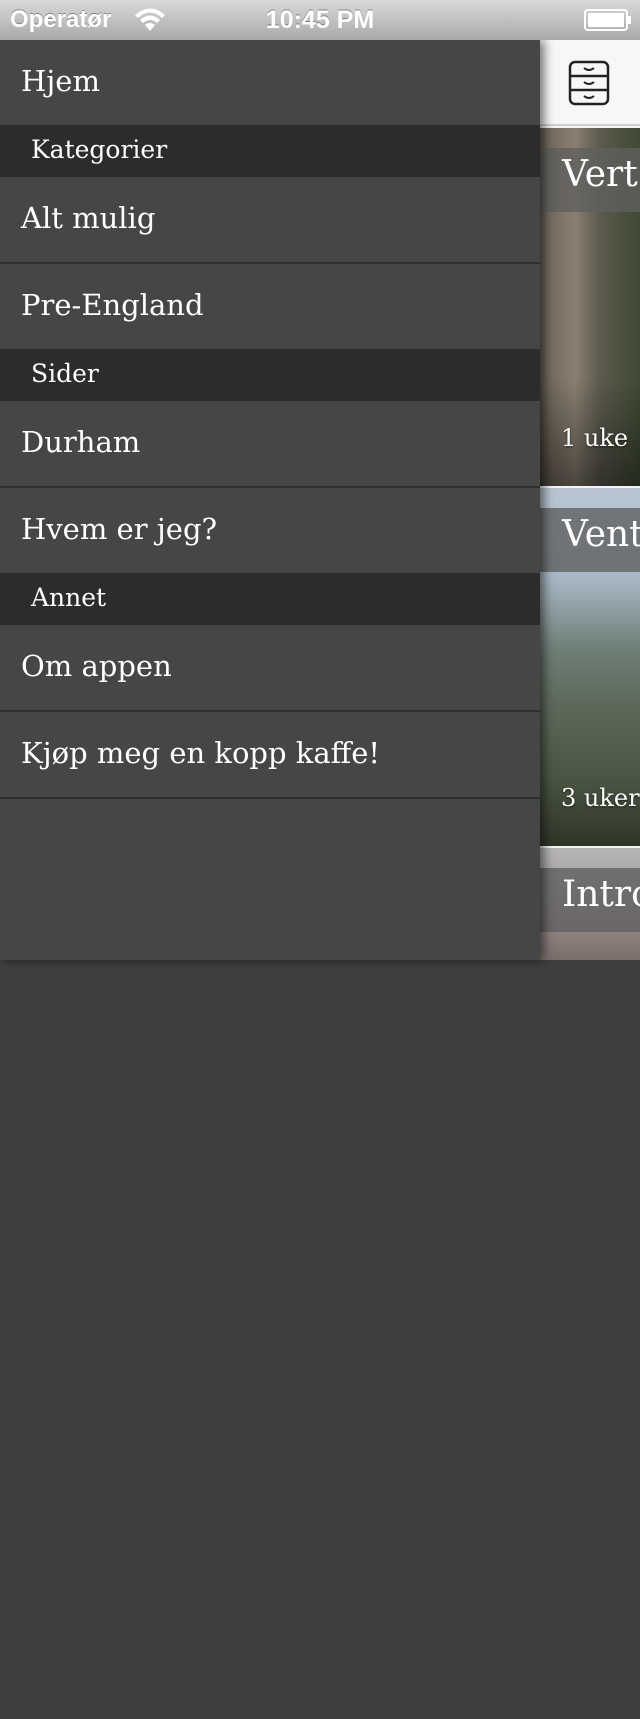 The height and width of the screenshot is (1719, 640). I want to click on post-title-strip: Vent, so click(590, 540).